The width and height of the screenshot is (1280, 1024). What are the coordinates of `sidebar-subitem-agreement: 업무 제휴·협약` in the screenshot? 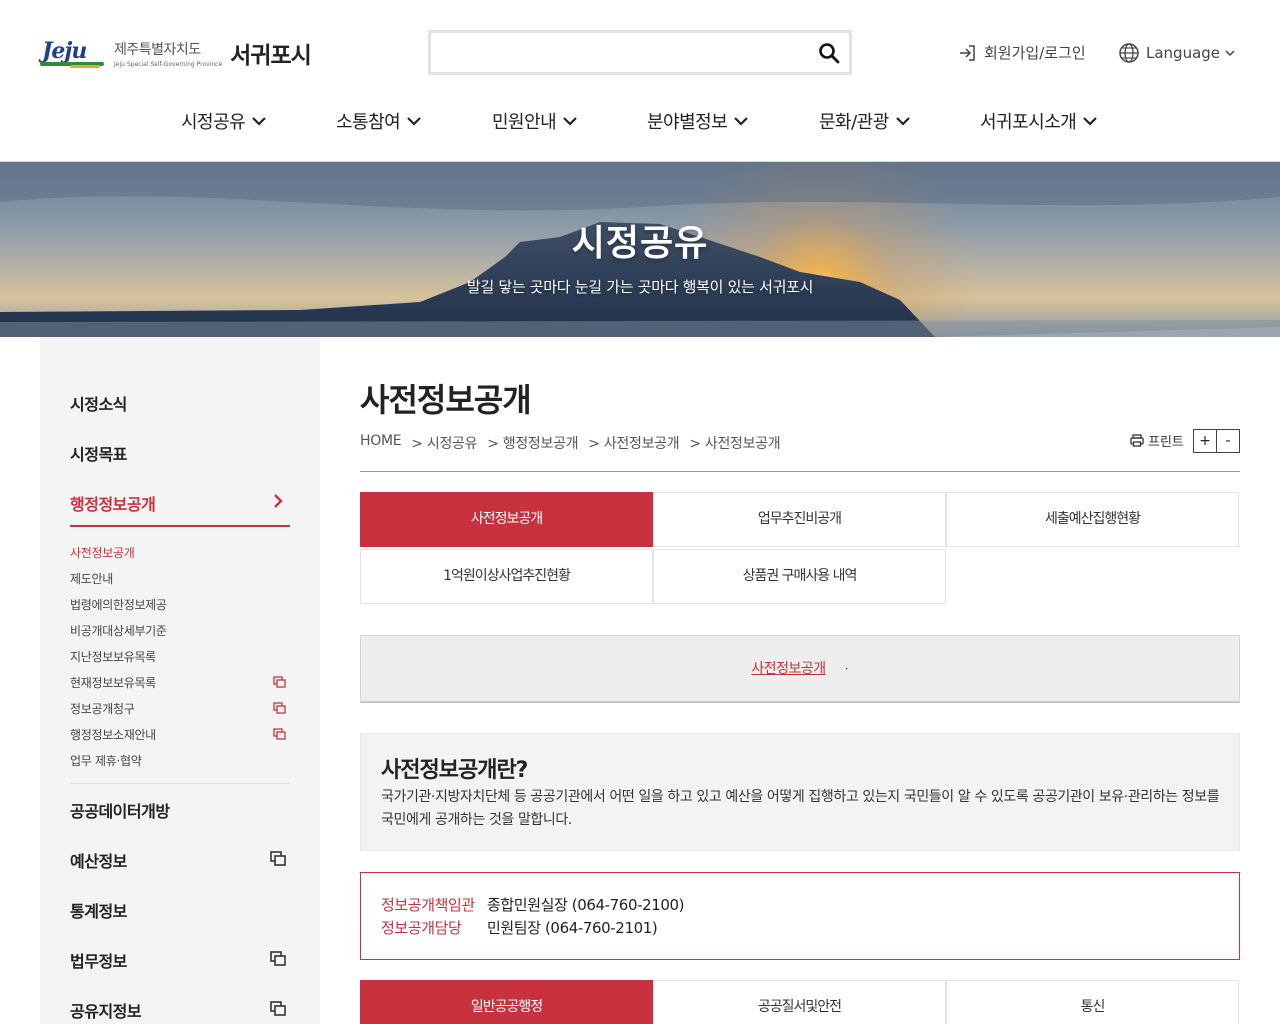 It's located at (180, 760).